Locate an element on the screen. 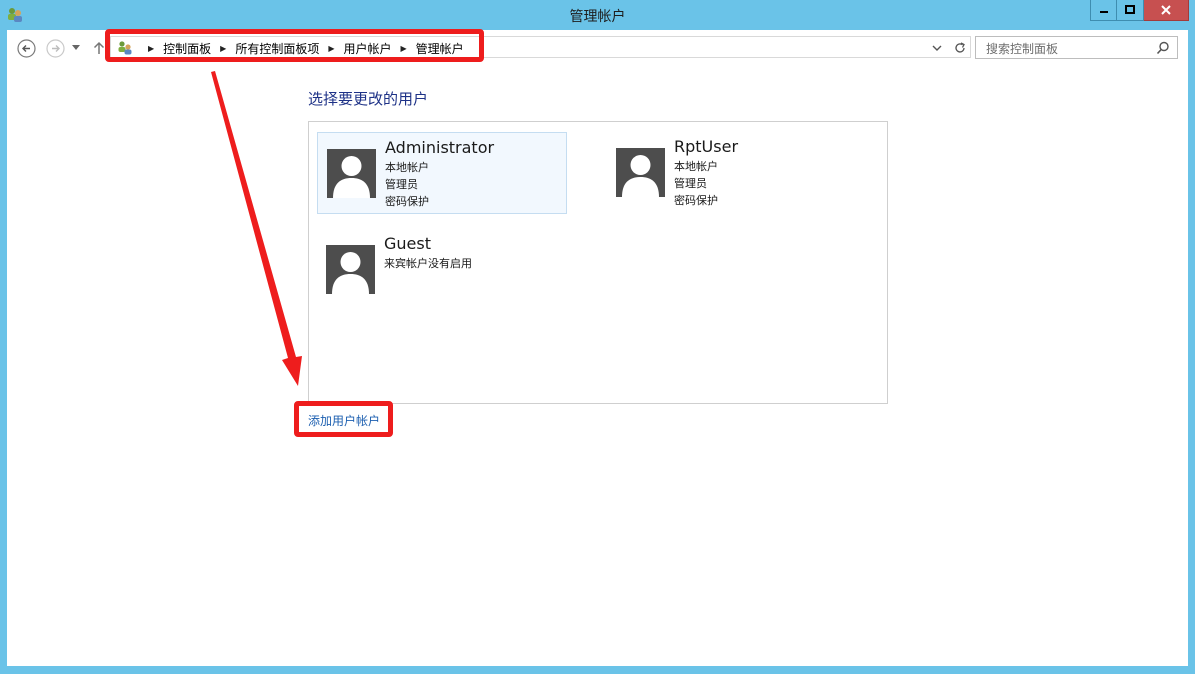  maximize-icon is located at coordinates (1130, 9).